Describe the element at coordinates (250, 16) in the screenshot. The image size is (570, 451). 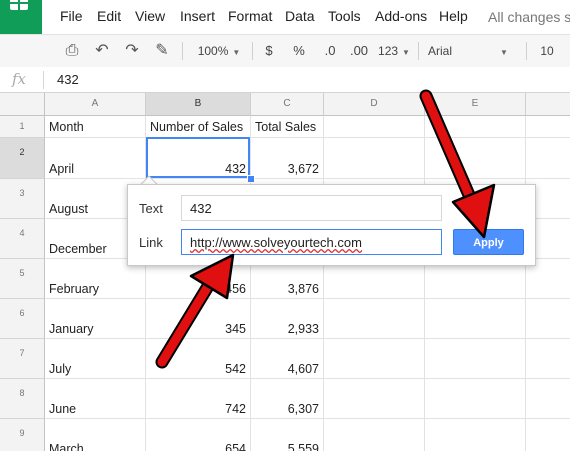
I see `menu-format: Format` at that location.